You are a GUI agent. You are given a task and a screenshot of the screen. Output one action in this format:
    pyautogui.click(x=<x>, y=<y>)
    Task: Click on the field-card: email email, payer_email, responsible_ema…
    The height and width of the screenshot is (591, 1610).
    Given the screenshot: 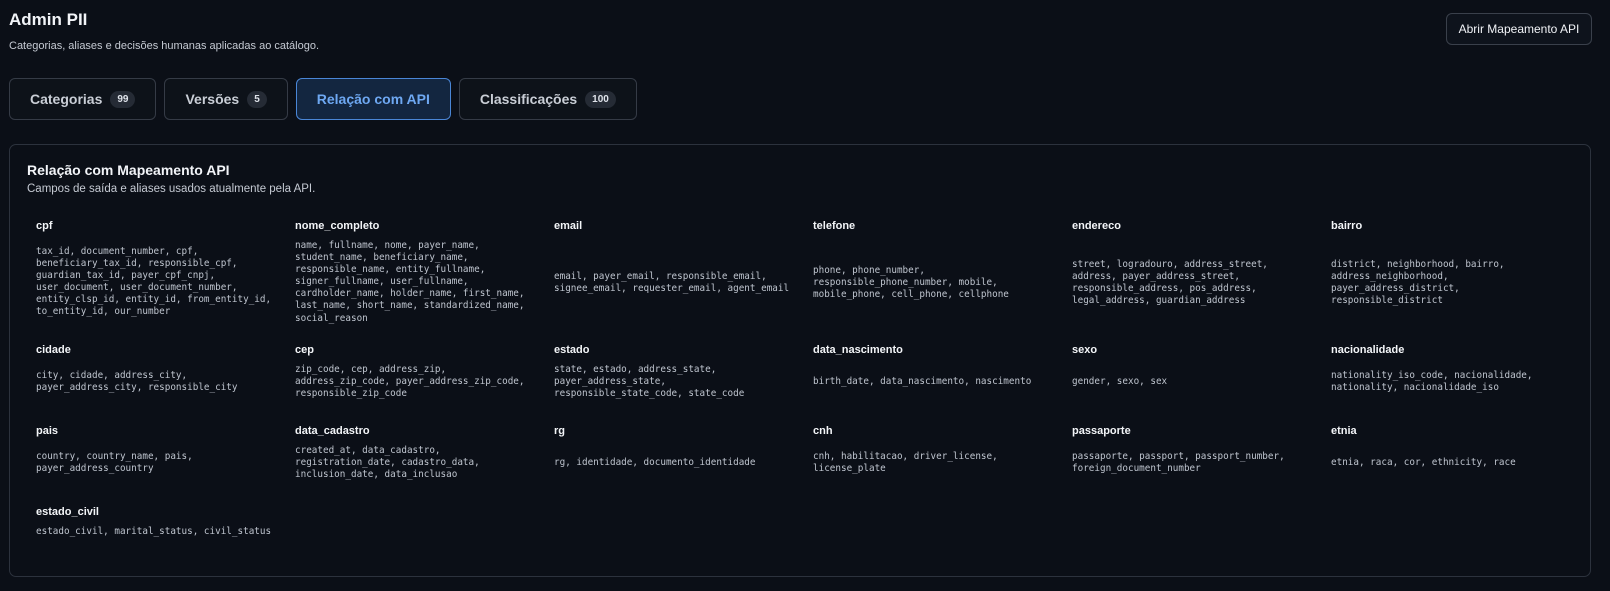 What is the action you would take?
    pyautogui.click(x=683, y=282)
    